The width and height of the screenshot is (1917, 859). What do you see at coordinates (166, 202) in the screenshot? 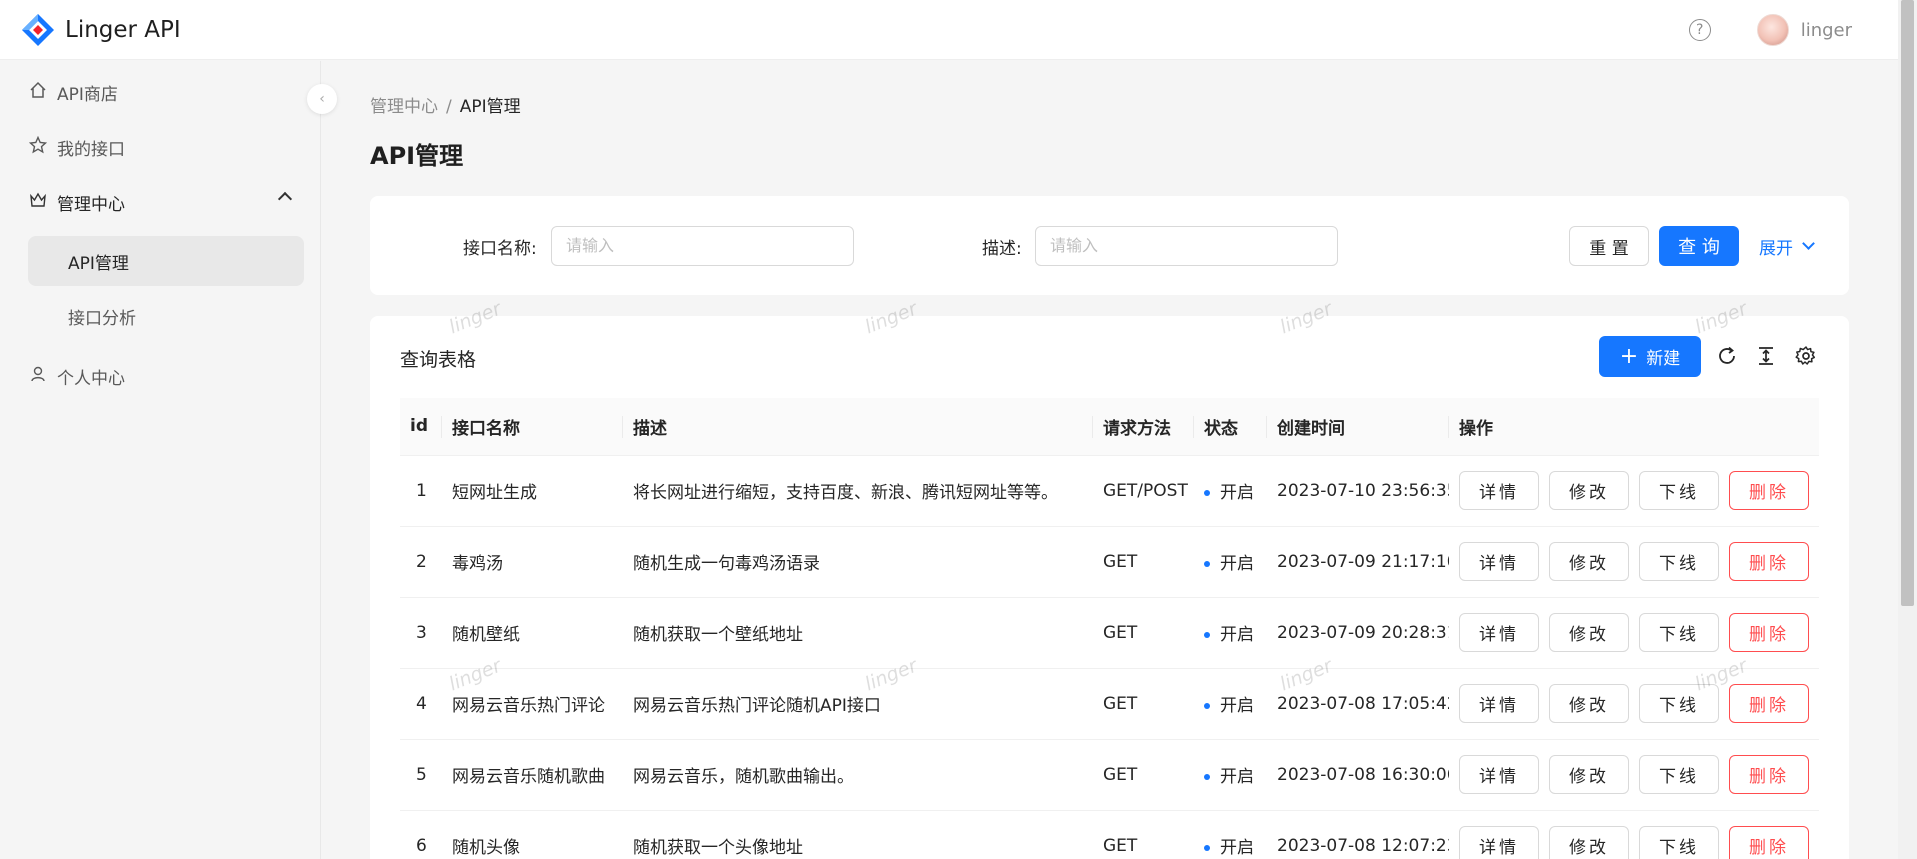
I see `sidebar-item-admin-center: 管理中心` at bounding box center [166, 202].